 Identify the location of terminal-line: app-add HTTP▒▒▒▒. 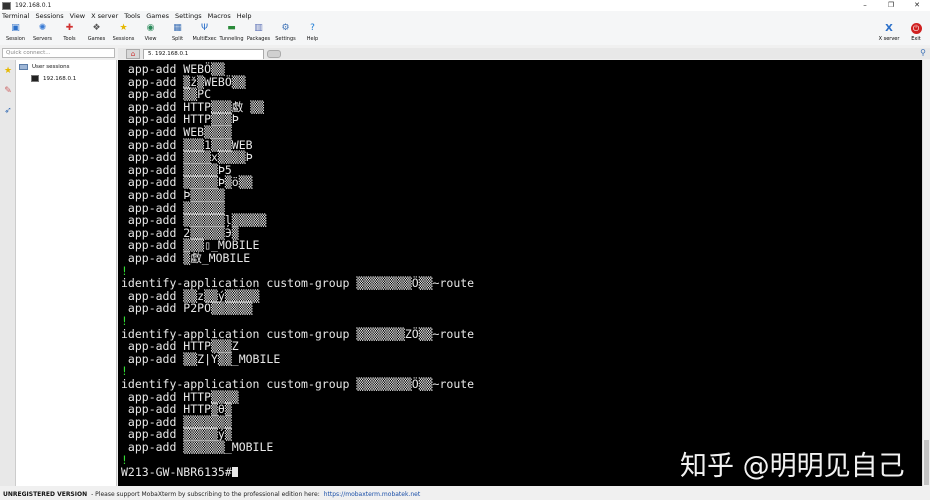
(180, 397).